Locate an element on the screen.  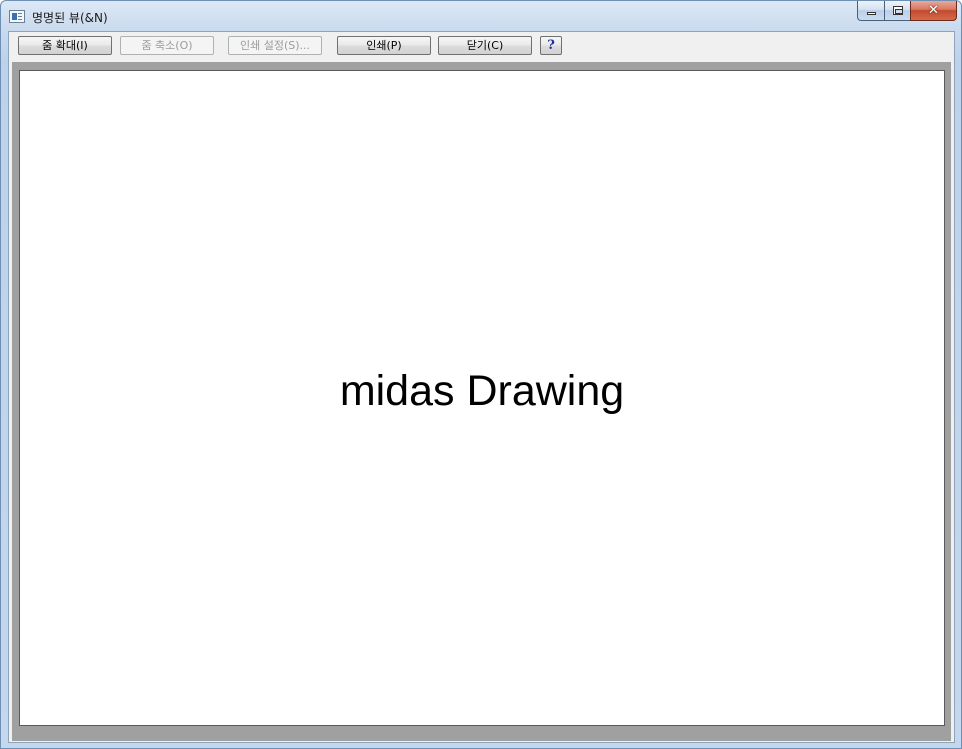
help-button: ? is located at coordinates (551, 45).